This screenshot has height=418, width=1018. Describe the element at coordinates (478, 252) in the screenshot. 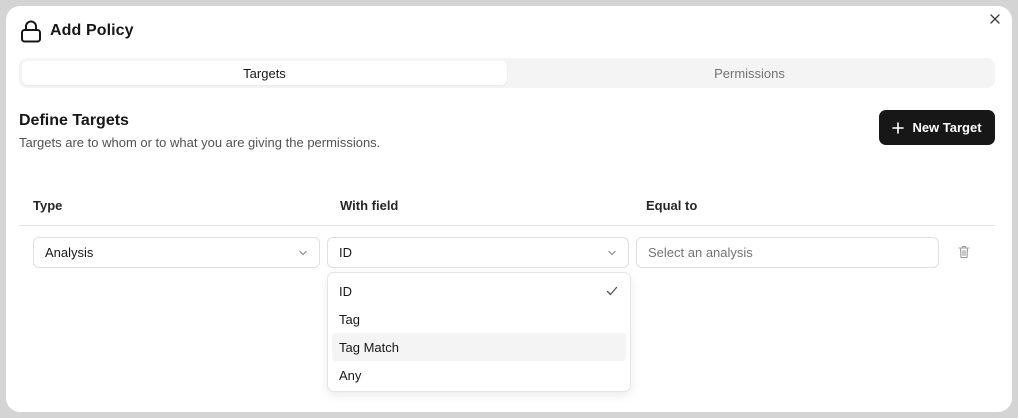

I see `field-select: ID` at that location.